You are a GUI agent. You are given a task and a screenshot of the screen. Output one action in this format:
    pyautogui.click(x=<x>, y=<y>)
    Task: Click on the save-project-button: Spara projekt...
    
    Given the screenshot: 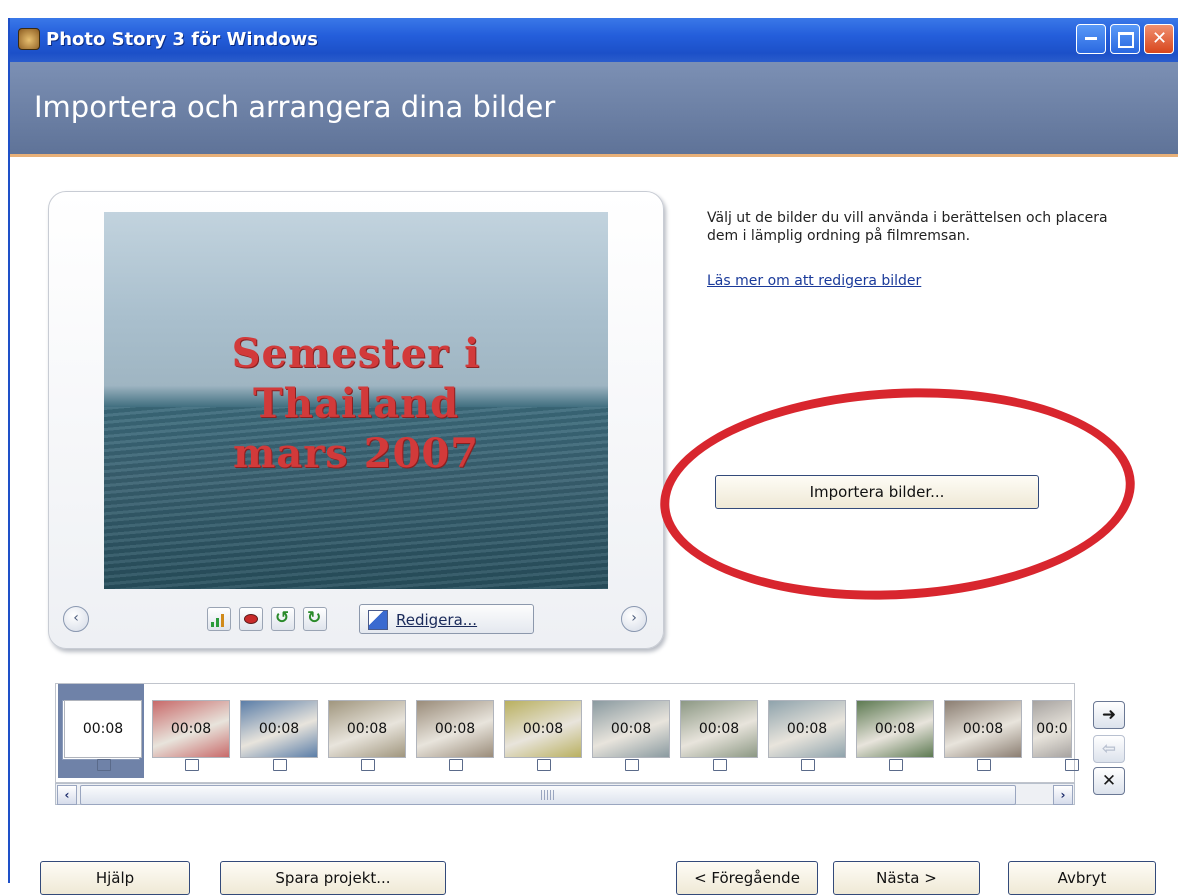 What is the action you would take?
    pyautogui.click(x=333, y=878)
    